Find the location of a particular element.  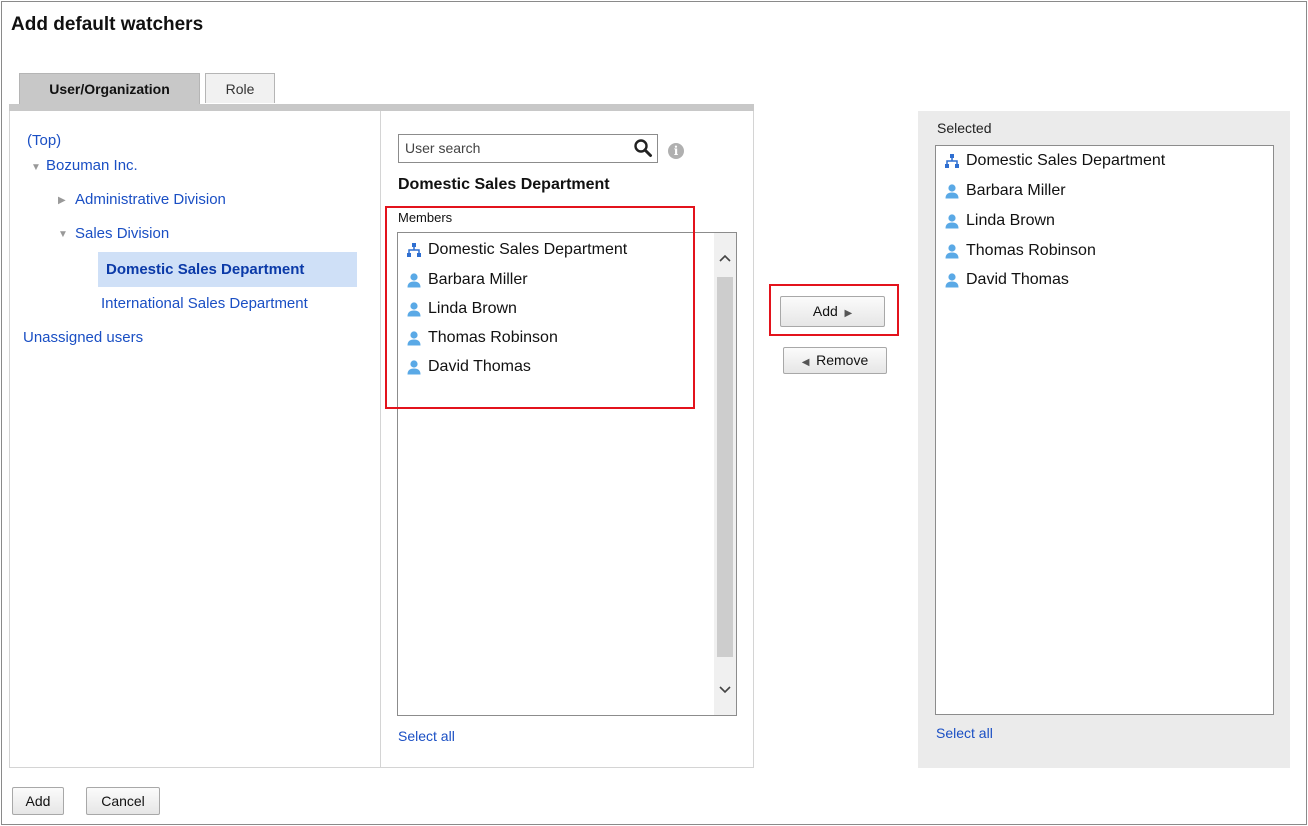

tab-strip is located at coordinates (381, 107).